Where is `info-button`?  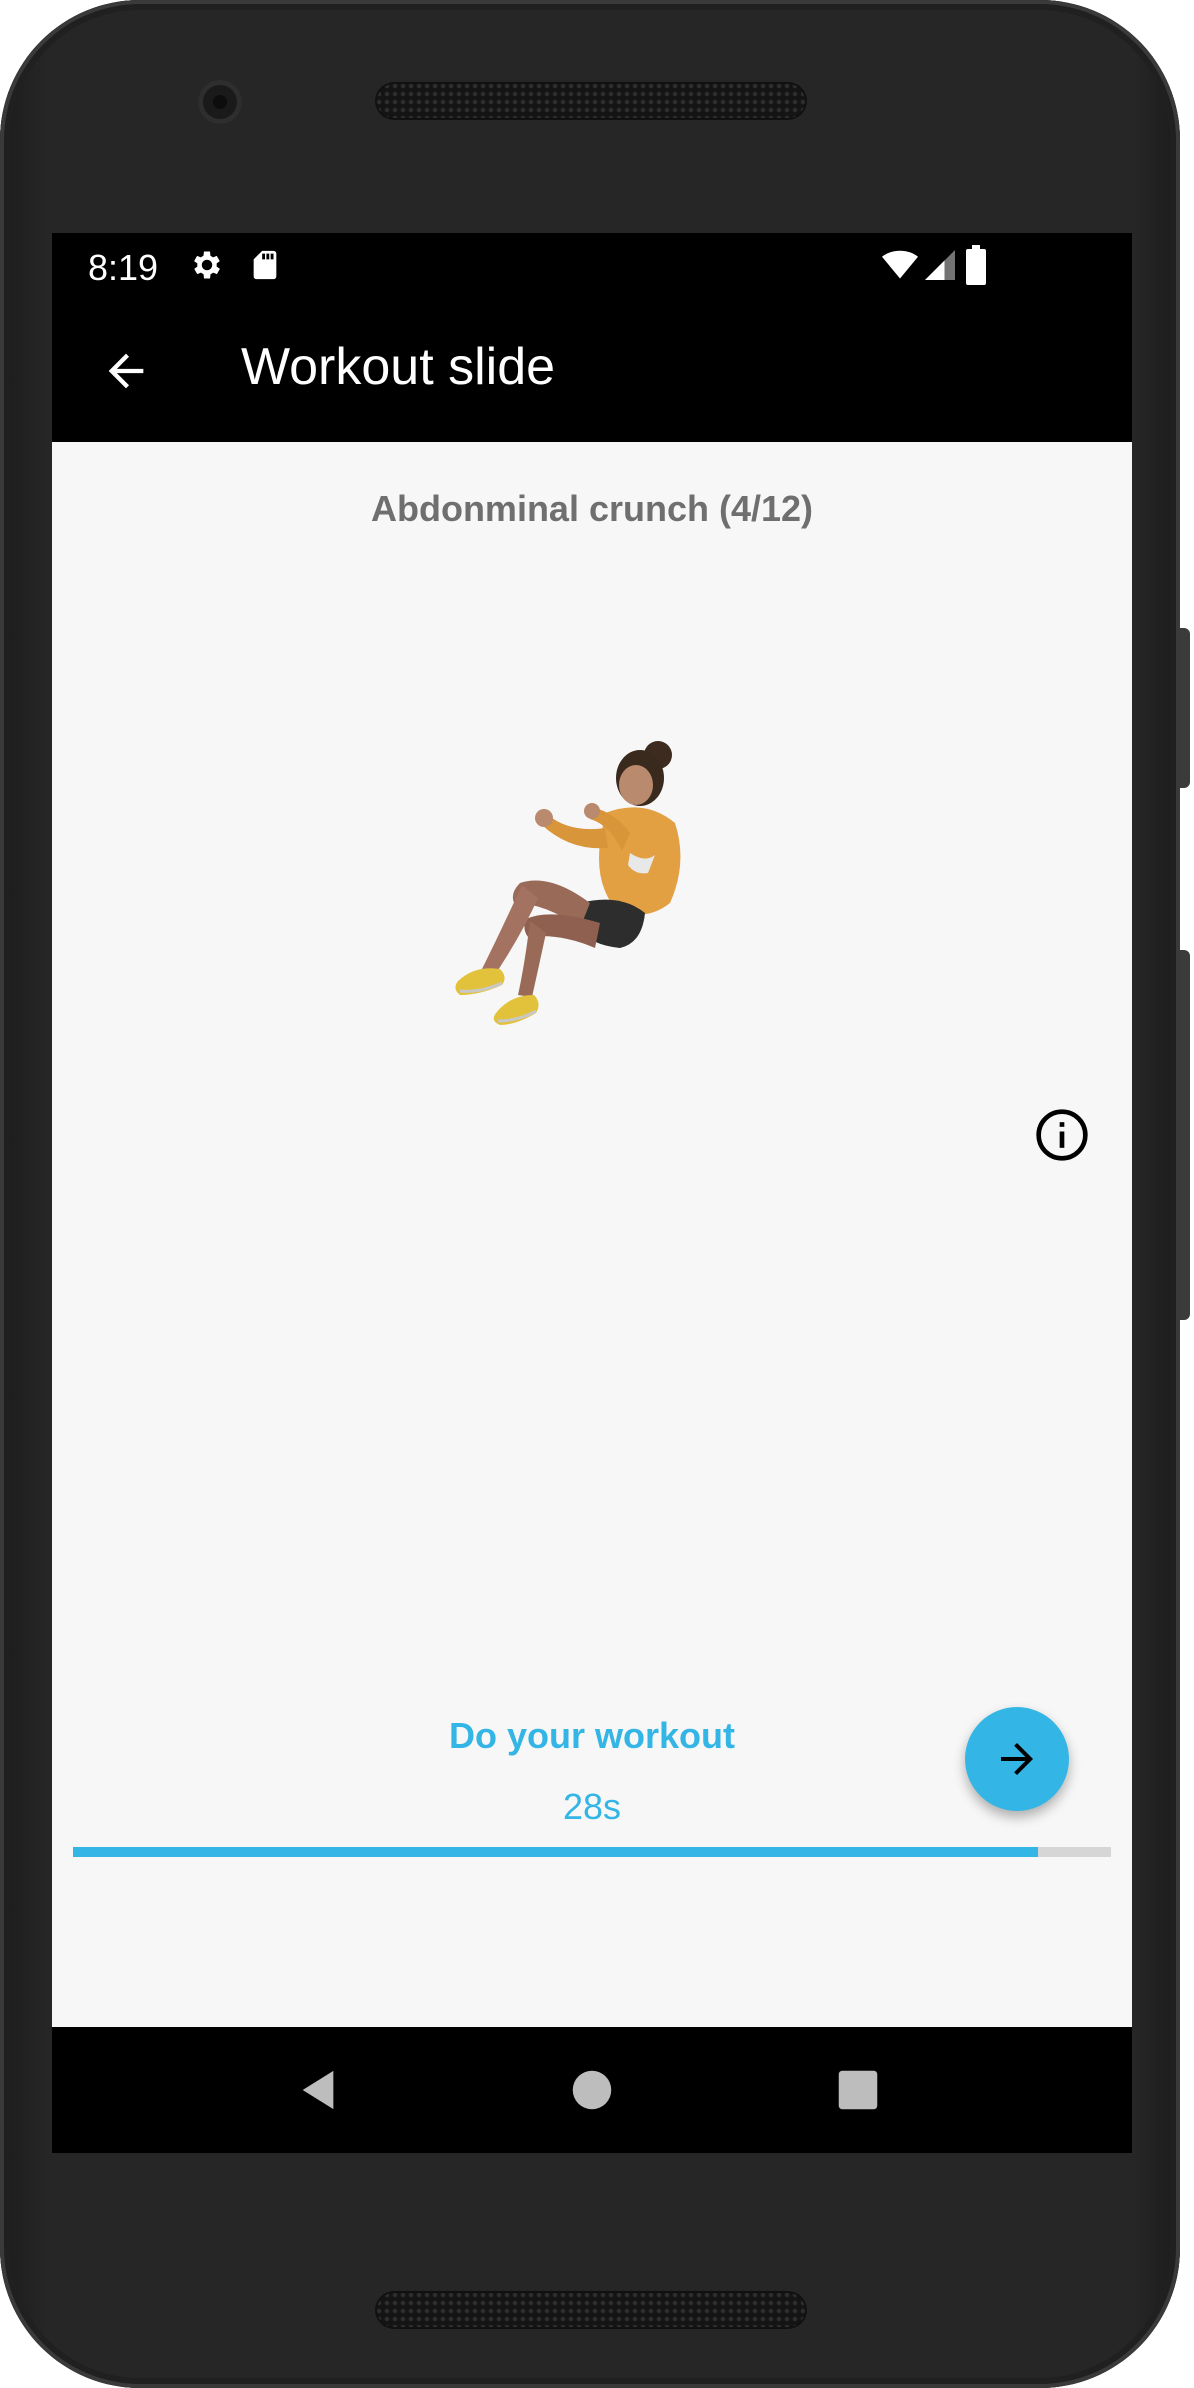 info-button is located at coordinates (1062, 1135).